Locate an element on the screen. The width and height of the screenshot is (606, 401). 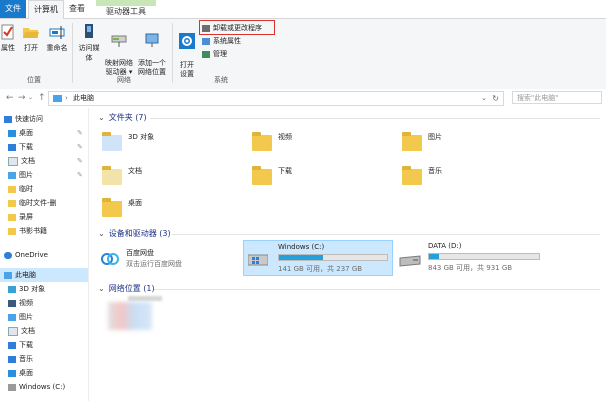
open-button: 打开 is located at coordinates (31, 38).